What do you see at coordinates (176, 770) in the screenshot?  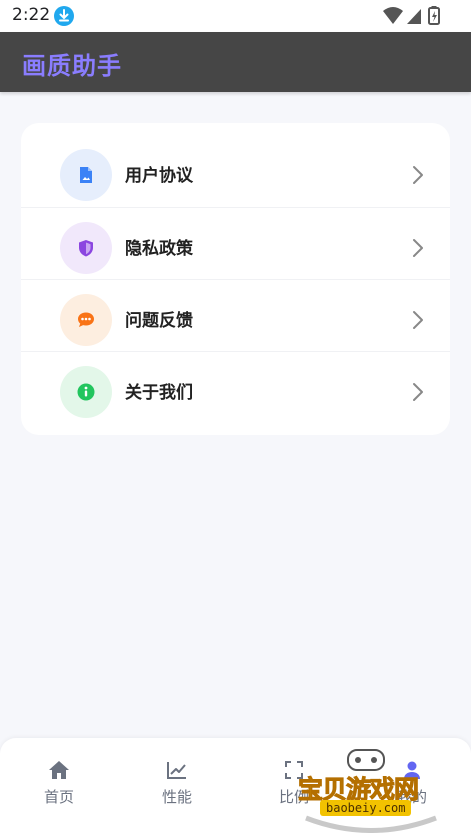 I see `chart-line-icon` at bounding box center [176, 770].